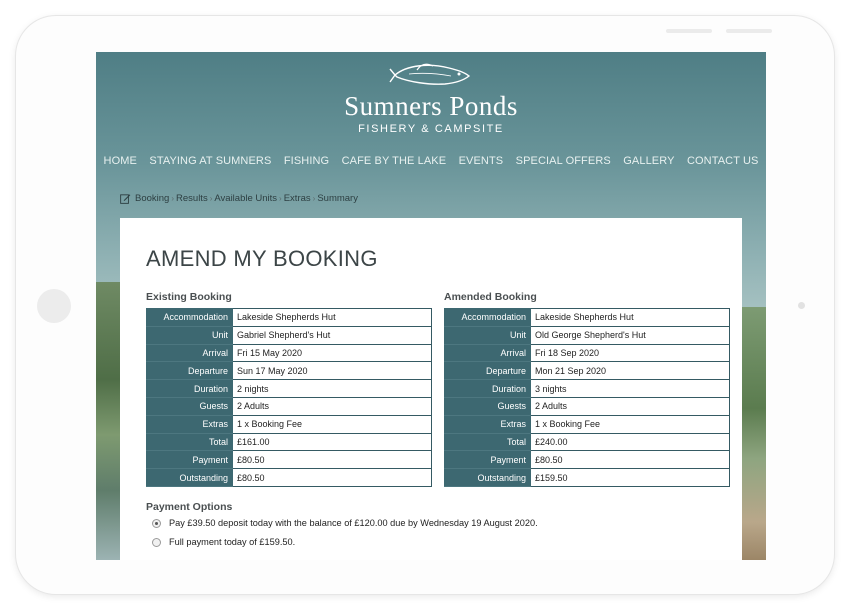 This screenshot has height=610, width=850. Describe the element at coordinates (192, 198) in the screenshot. I see `breadcrumb-results: Results` at that location.